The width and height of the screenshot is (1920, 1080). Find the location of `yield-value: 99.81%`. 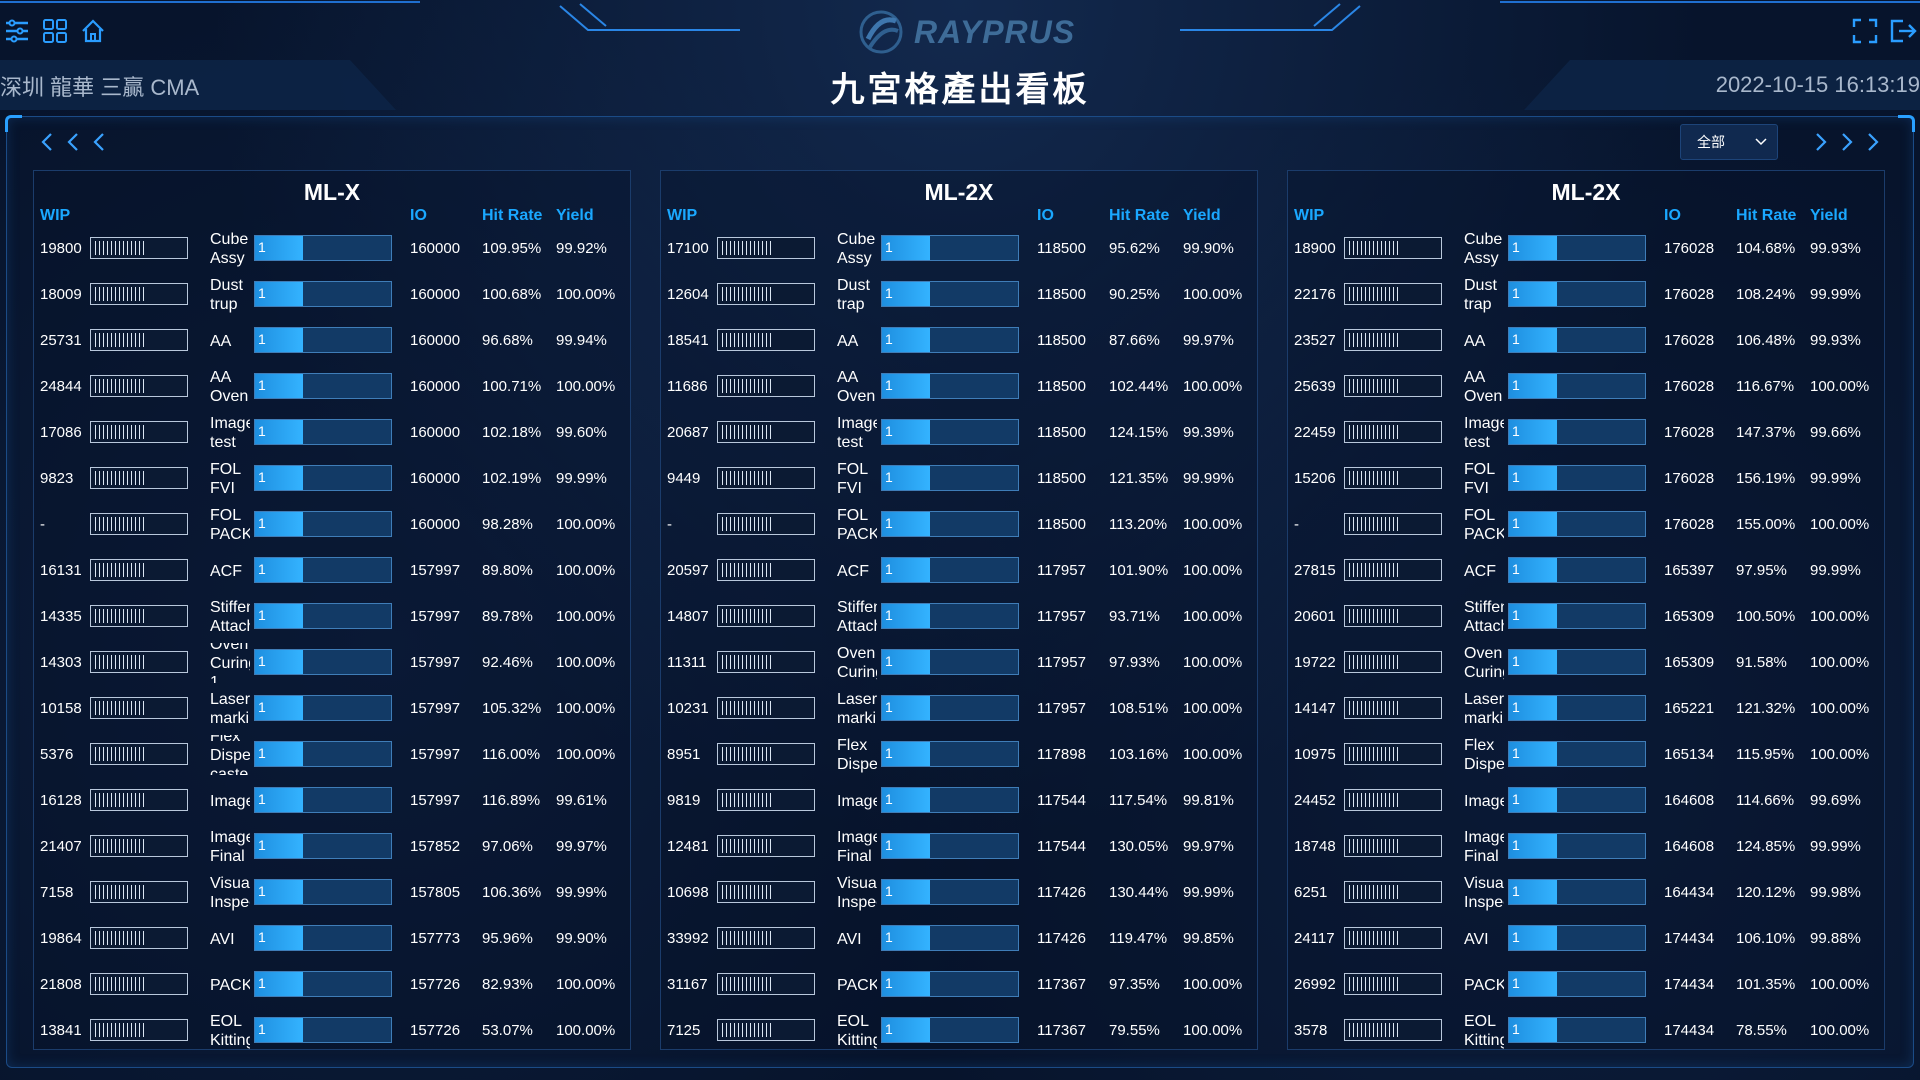

yield-value: 99.81% is located at coordinates (1208, 800).